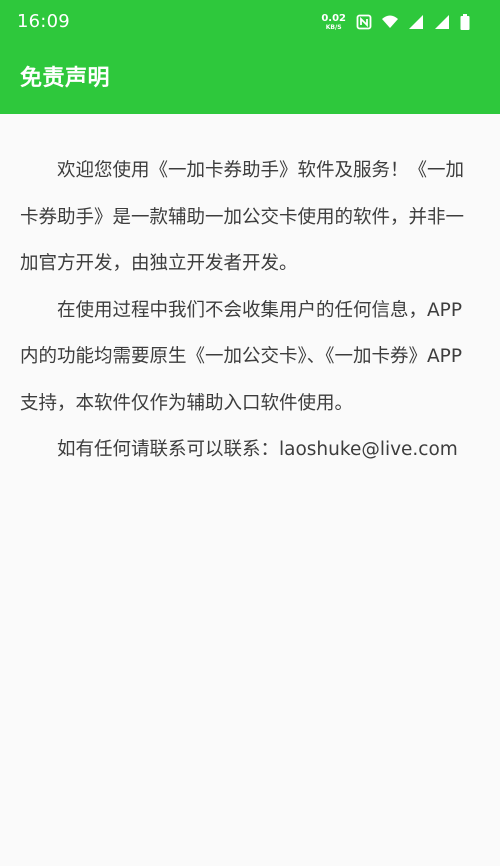 Image resolution: width=500 pixels, height=866 pixels. What do you see at coordinates (416, 22) in the screenshot?
I see `cell-signal-icon` at bounding box center [416, 22].